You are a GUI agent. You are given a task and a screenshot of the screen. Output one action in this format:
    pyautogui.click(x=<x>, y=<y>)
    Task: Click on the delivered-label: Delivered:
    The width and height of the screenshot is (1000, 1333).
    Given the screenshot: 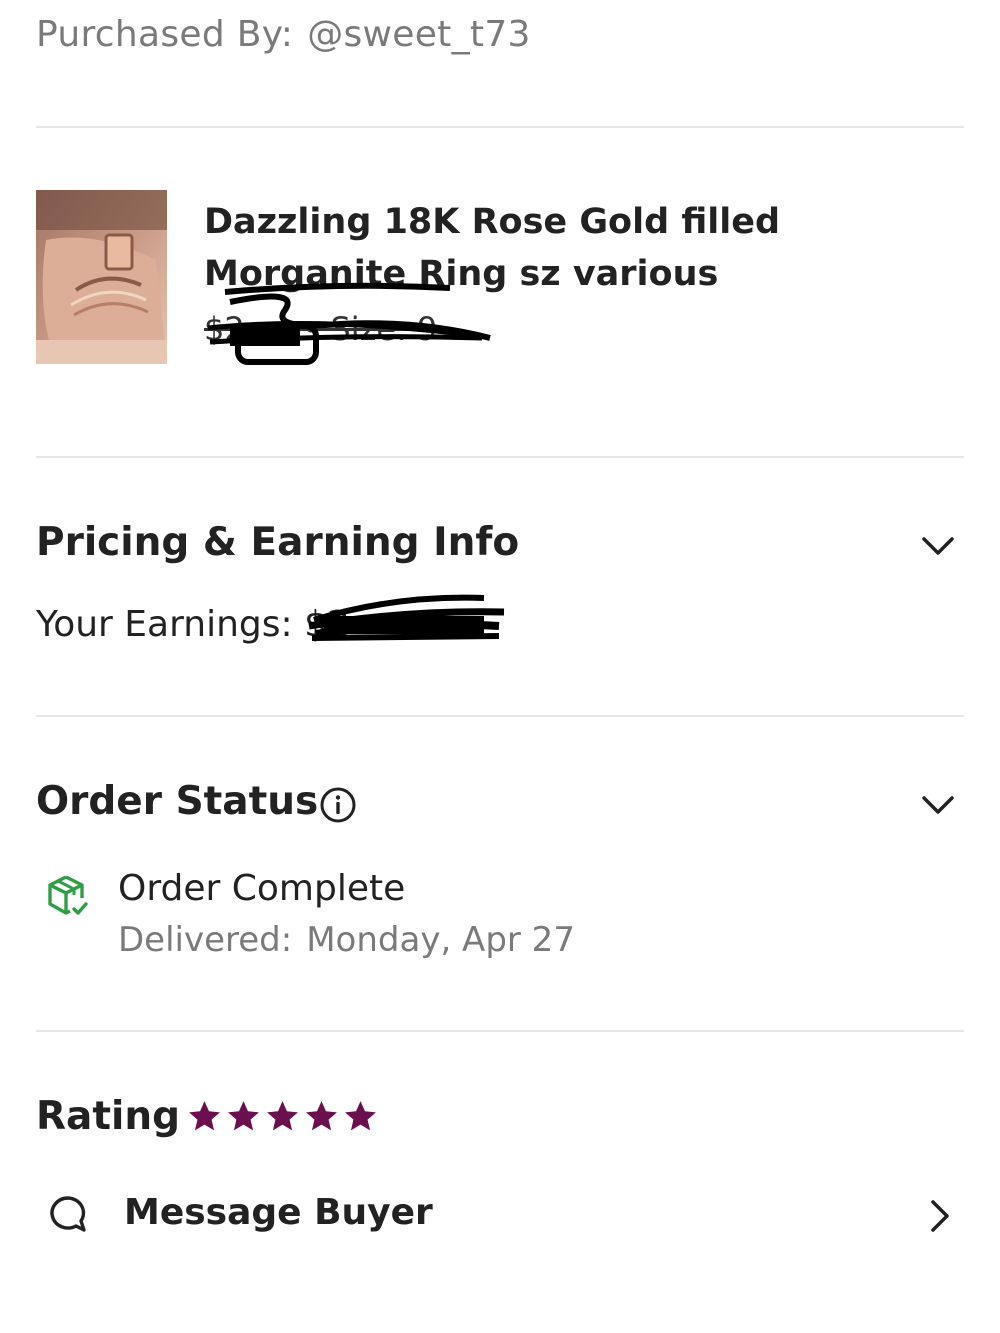 What is the action you would take?
    pyautogui.click(x=205, y=940)
    